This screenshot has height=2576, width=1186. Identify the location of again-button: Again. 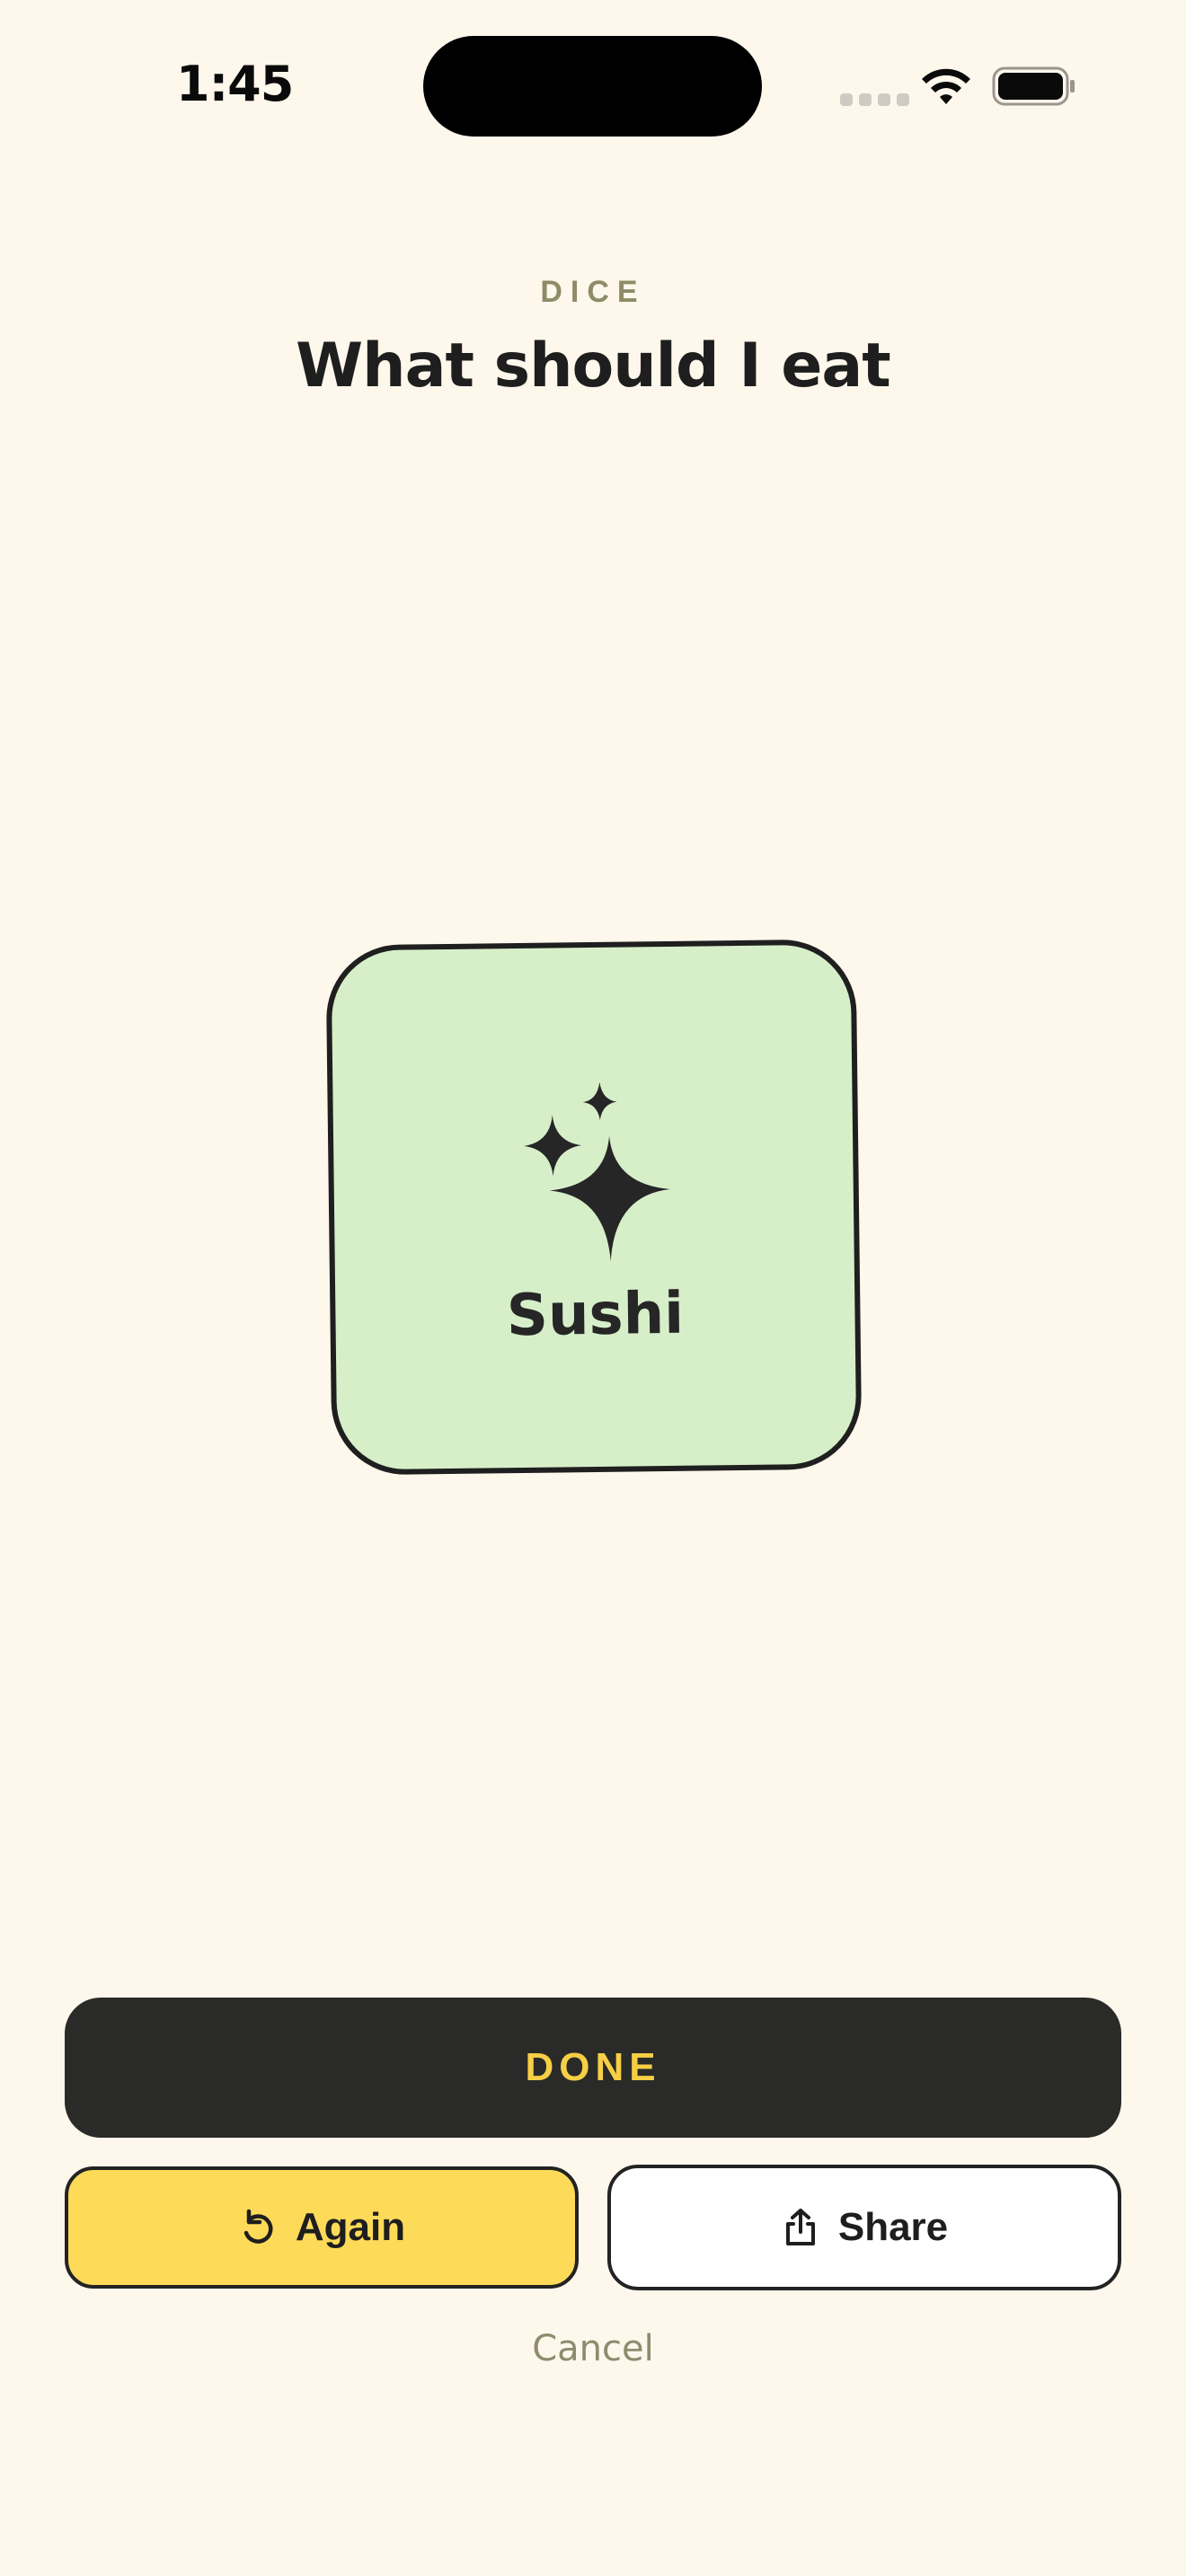
(322, 2227).